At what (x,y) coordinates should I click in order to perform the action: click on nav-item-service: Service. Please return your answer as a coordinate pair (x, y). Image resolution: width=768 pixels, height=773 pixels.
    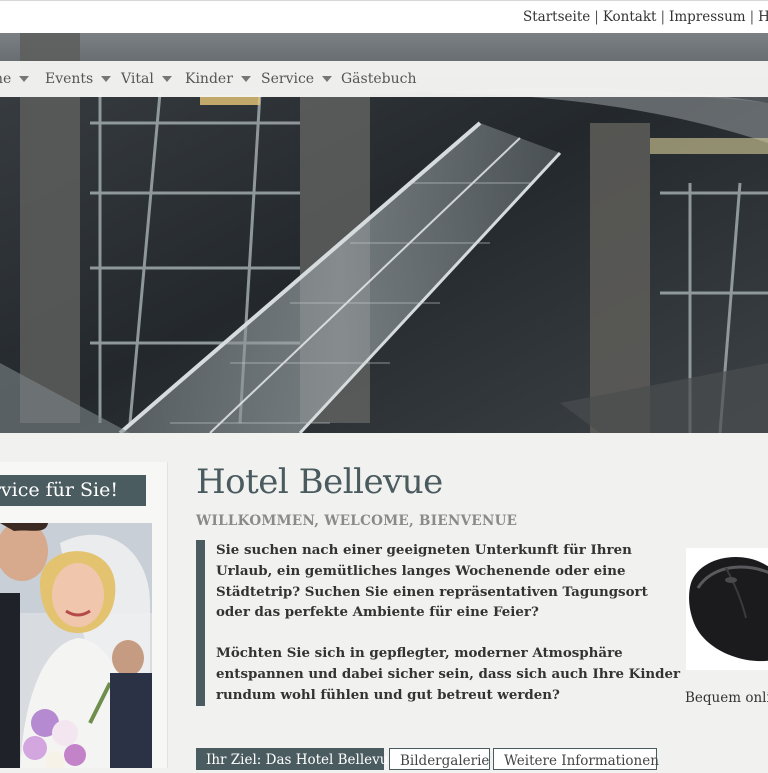
    Looking at the image, I should click on (297, 79).